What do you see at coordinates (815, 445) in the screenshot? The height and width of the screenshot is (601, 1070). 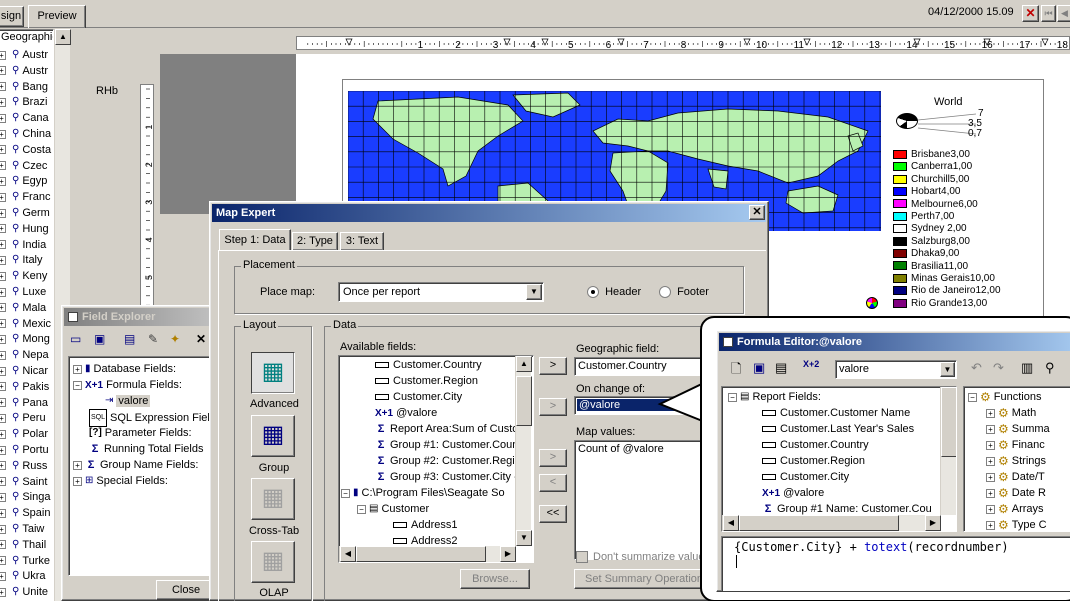 I see `report-field-item: Customer.Country` at bounding box center [815, 445].